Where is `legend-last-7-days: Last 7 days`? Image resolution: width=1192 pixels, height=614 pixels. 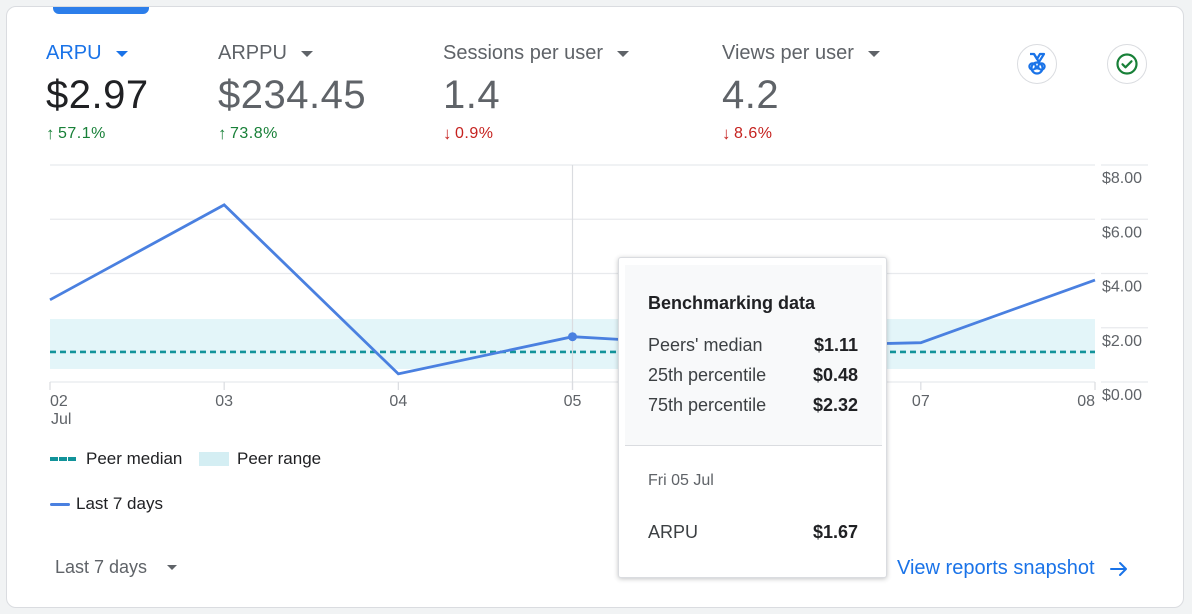 legend-last-7-days: Last 7 days is located at coordinates (106, 504).